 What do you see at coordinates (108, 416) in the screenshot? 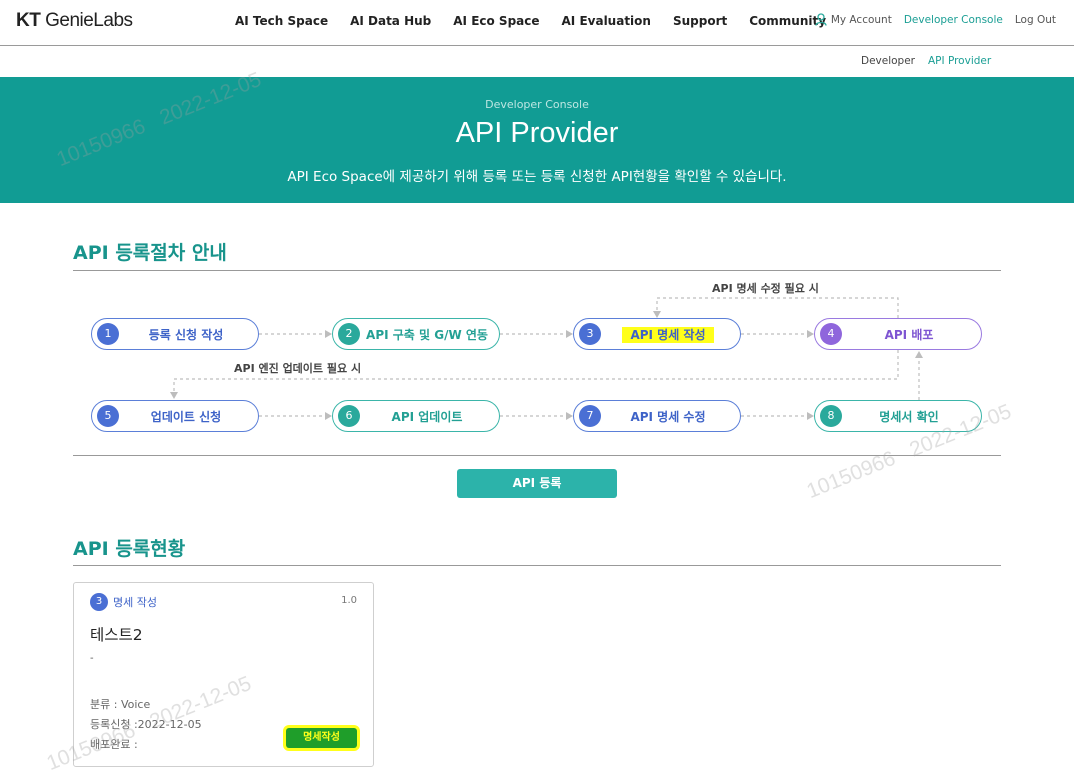
I see `step-number: 5` at bounding box center [108, 416].